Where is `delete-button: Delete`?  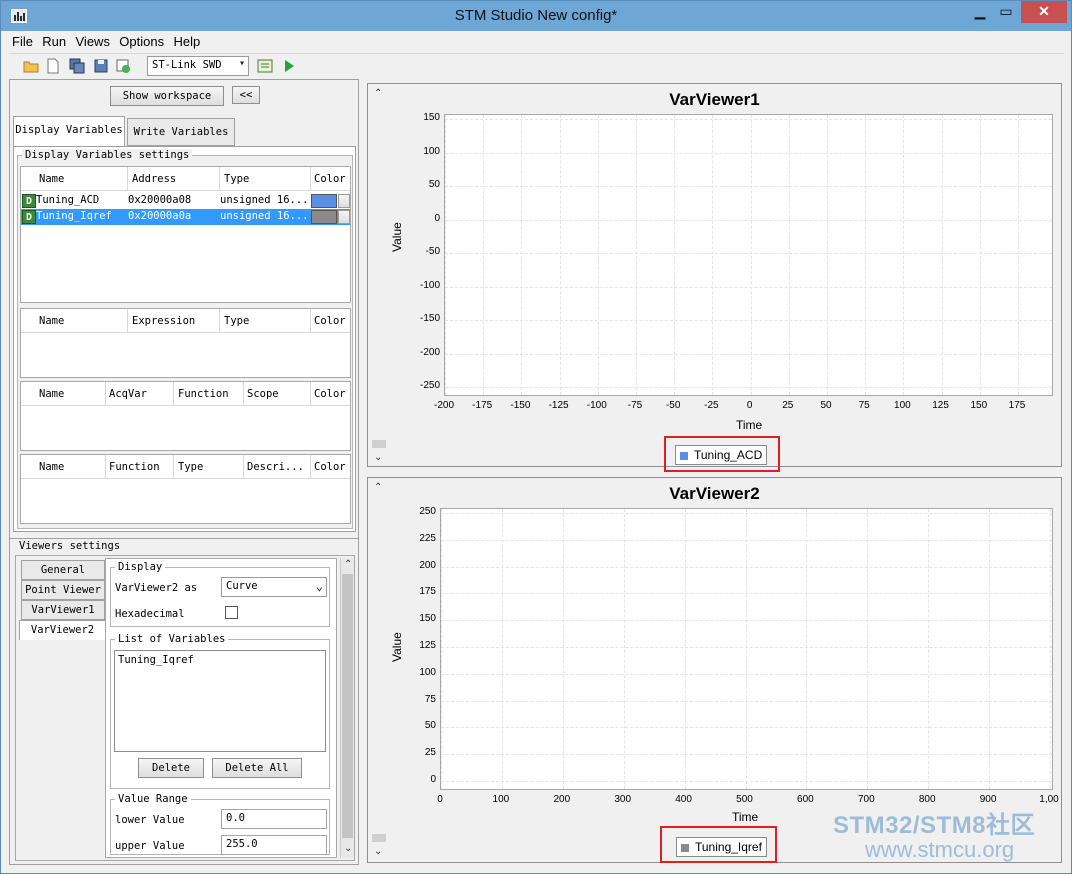
delete-button: Delete is located at coordinates (171, 768).